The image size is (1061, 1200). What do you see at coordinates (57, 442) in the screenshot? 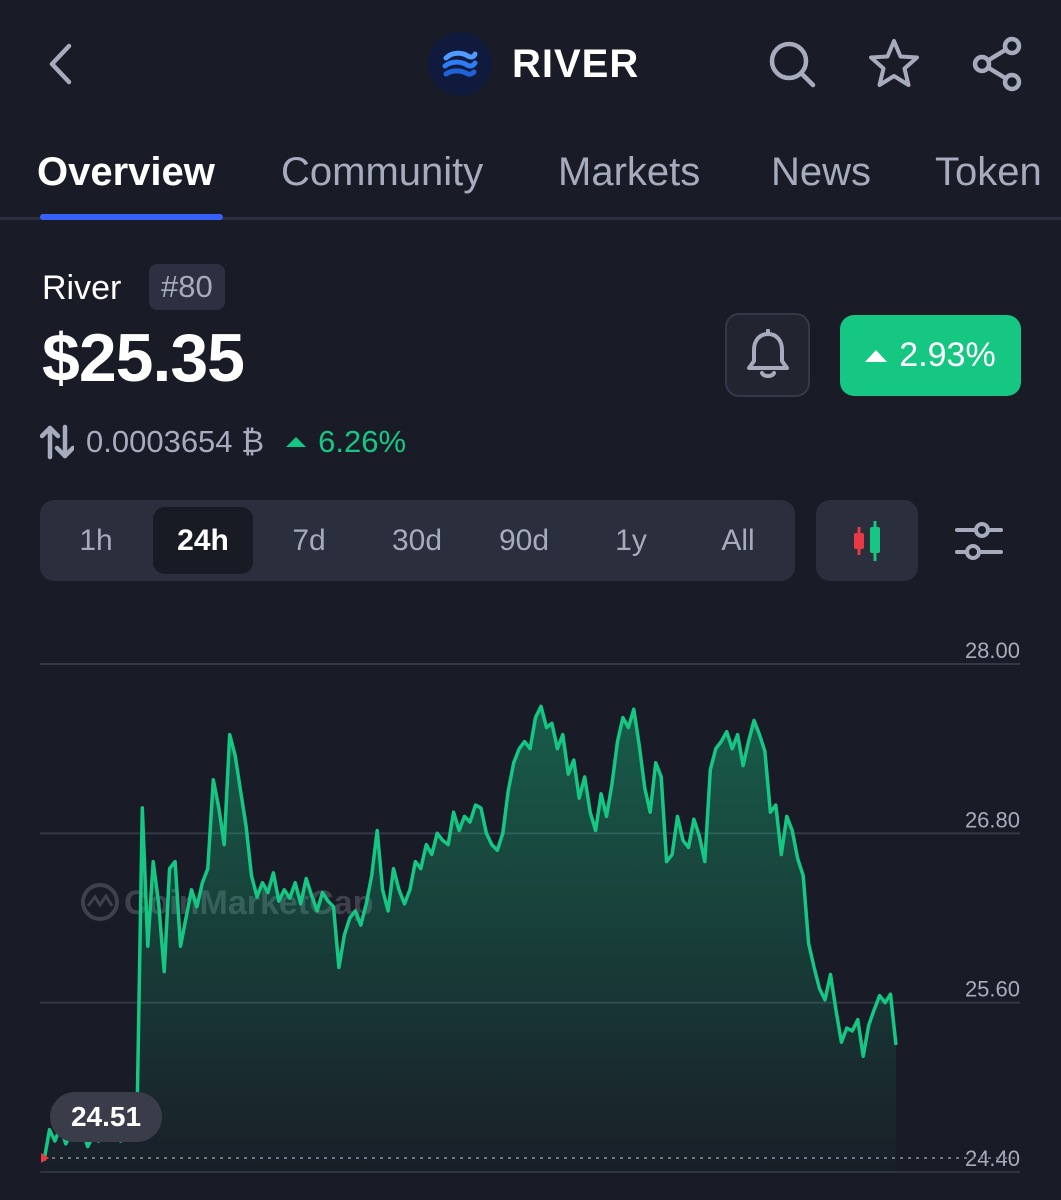
I see `swap-arrows-icon` at bounding box center [57, 442].